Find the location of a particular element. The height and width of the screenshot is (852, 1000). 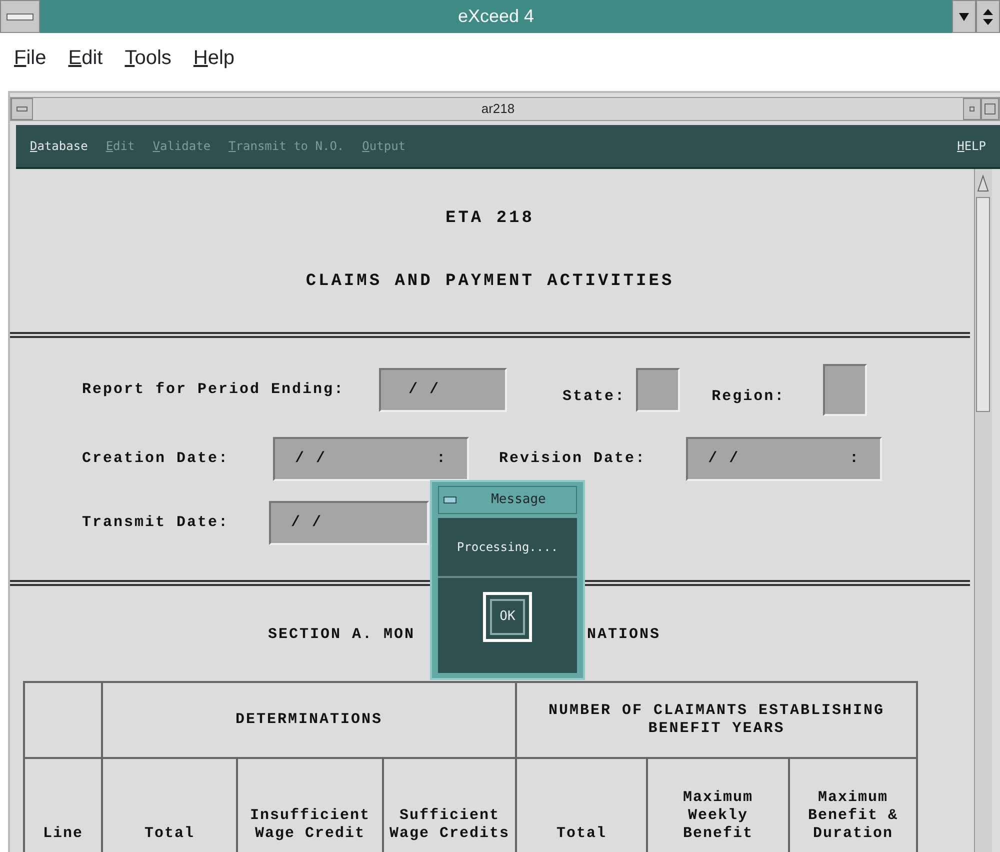

field-label: Transmit Date: is located at coordinates (156, 522).